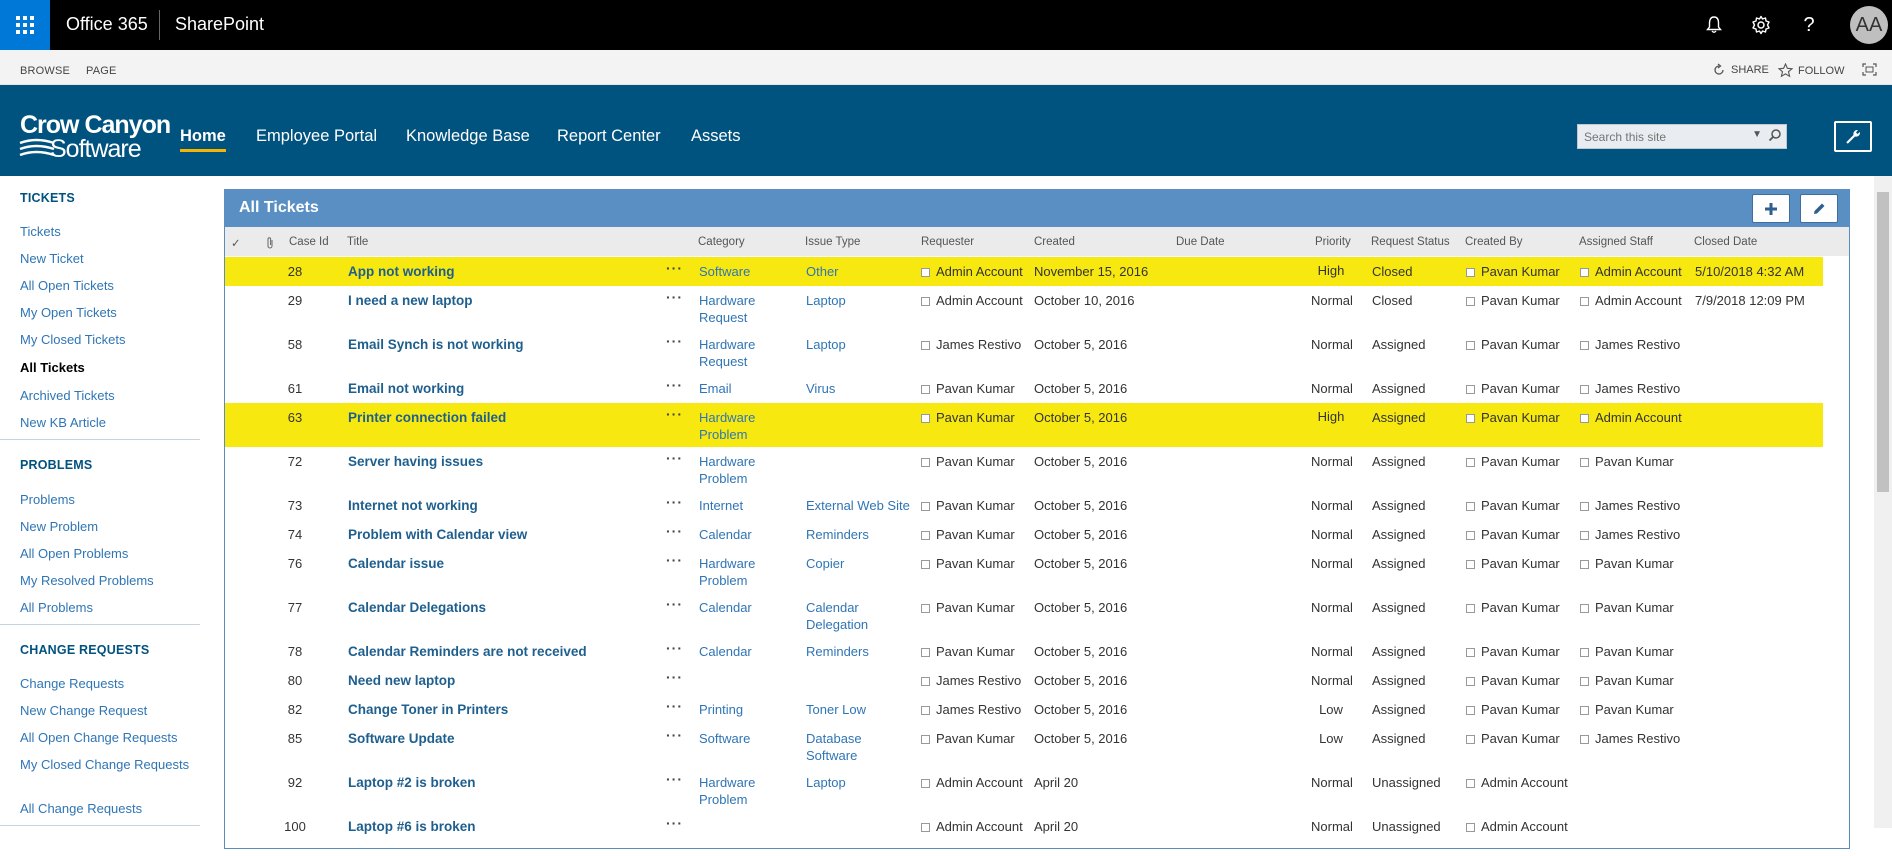 This screenshot has width=1892, height=856. Describe the element at coordinates (1883, 502) in the screenshot. I see `page-scrollbar` at that location.